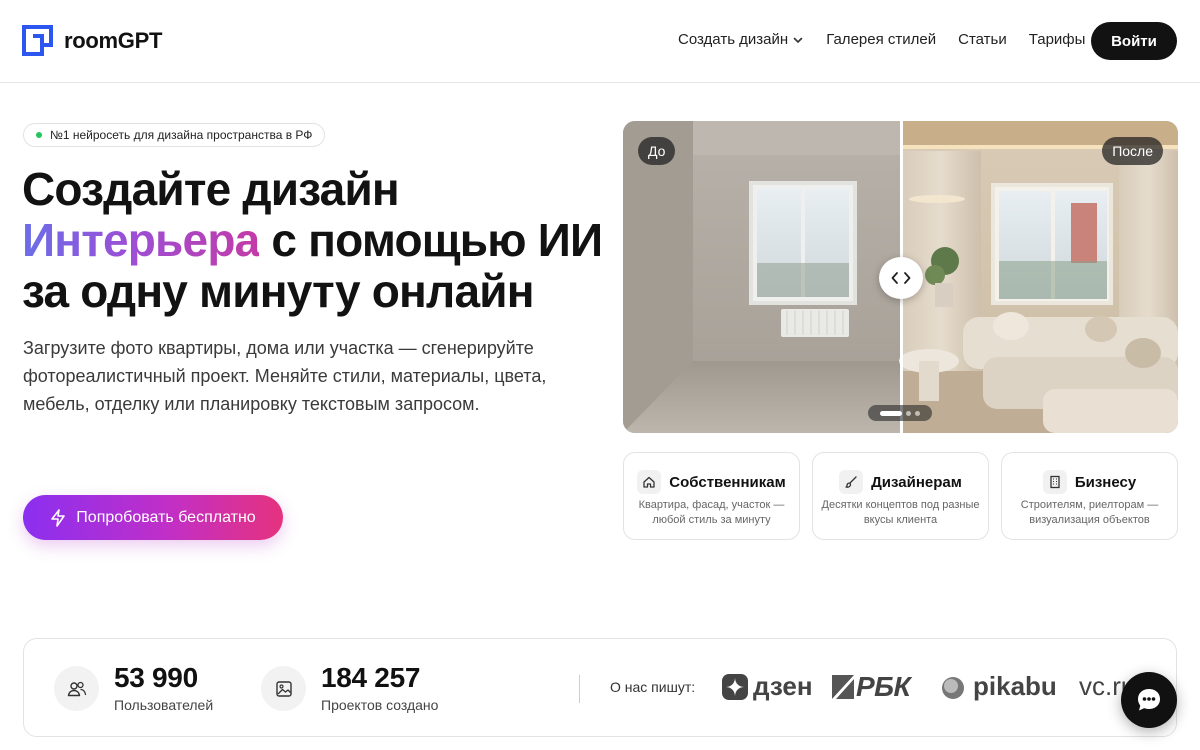 The height and width of the screenshot is (750, 1200). I want to click on press-rbk-text: РБК, so click(883, 686).